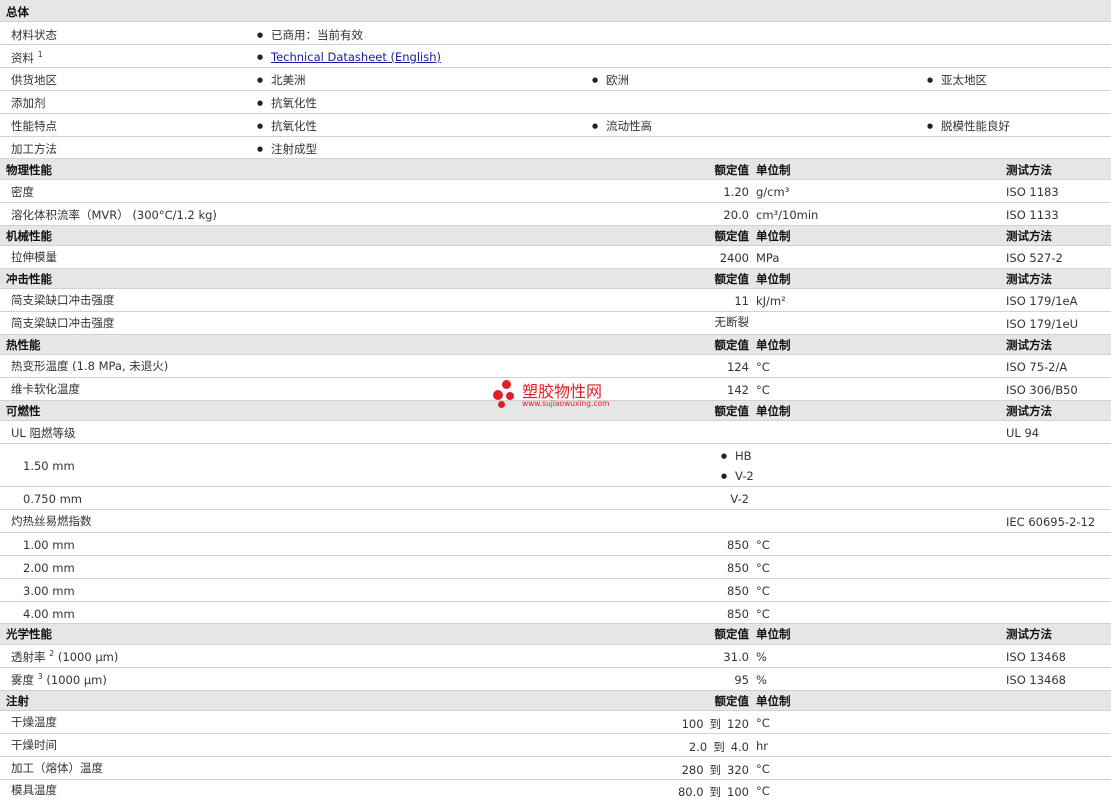 This screenshot has height=800, width=1111. What do you see at coordinates (17, 12) in the screenshot?
I see `section-title: 总体` at bounding box center [17, 12].